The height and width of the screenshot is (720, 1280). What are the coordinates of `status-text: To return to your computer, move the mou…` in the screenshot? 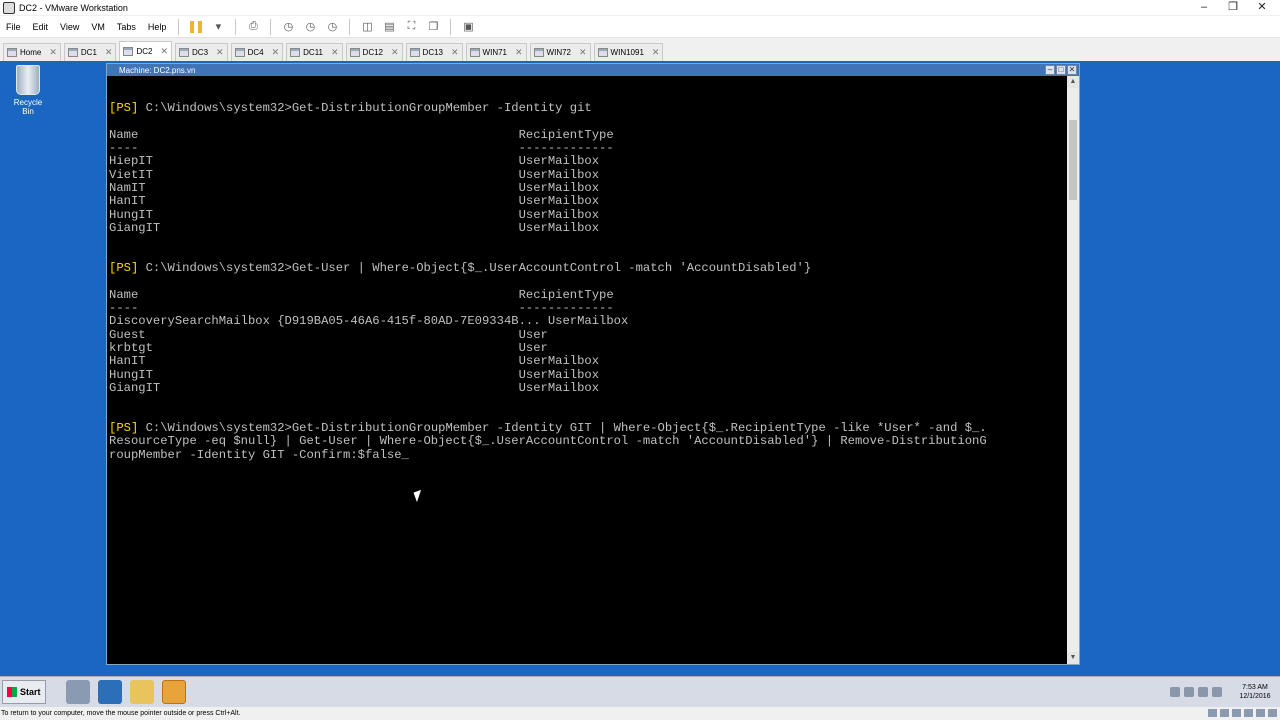 It's located at (121, 713).